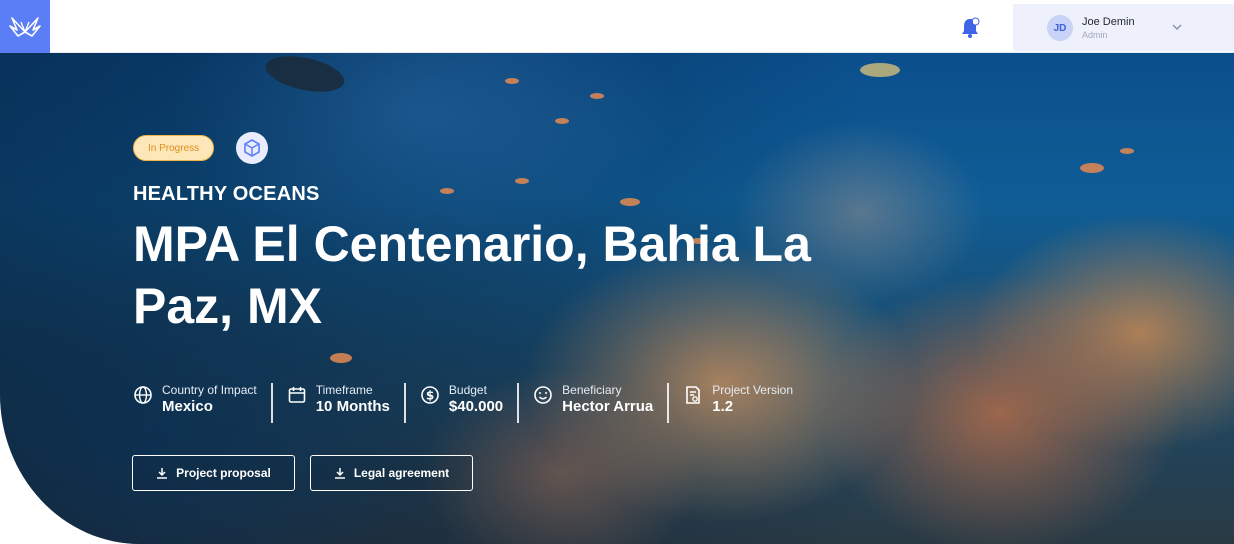 This screenshot has width=1234, height=544. What do you see at coordinates (752, 390) in the screenshot?
I see `fact-label: Project Version` at bounding box center [752, 390].